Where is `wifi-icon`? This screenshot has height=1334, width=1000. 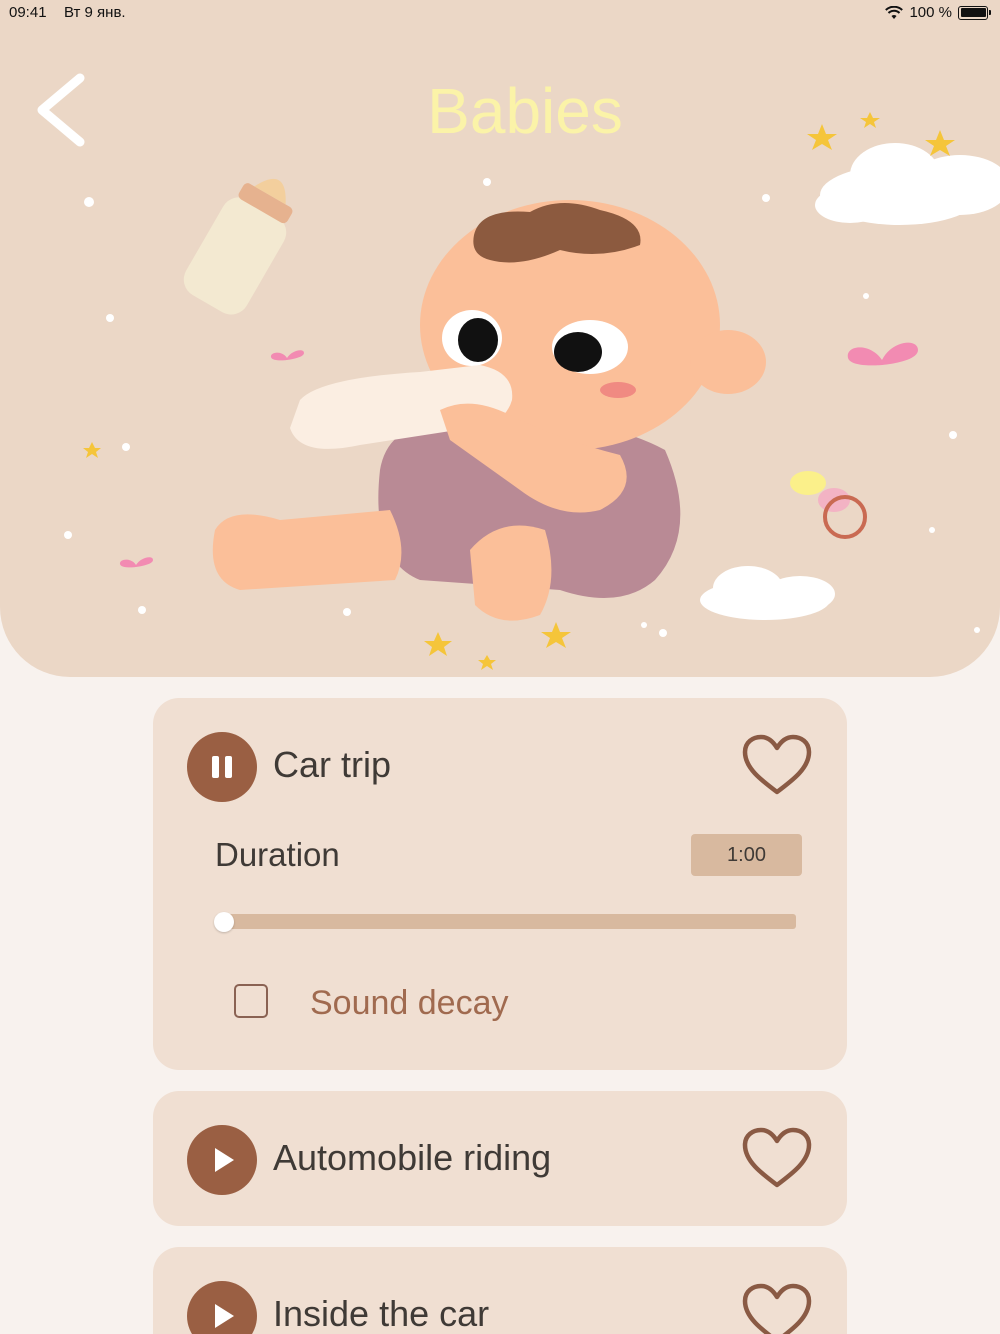
wifi-icon is located at coordinates (894, 12).